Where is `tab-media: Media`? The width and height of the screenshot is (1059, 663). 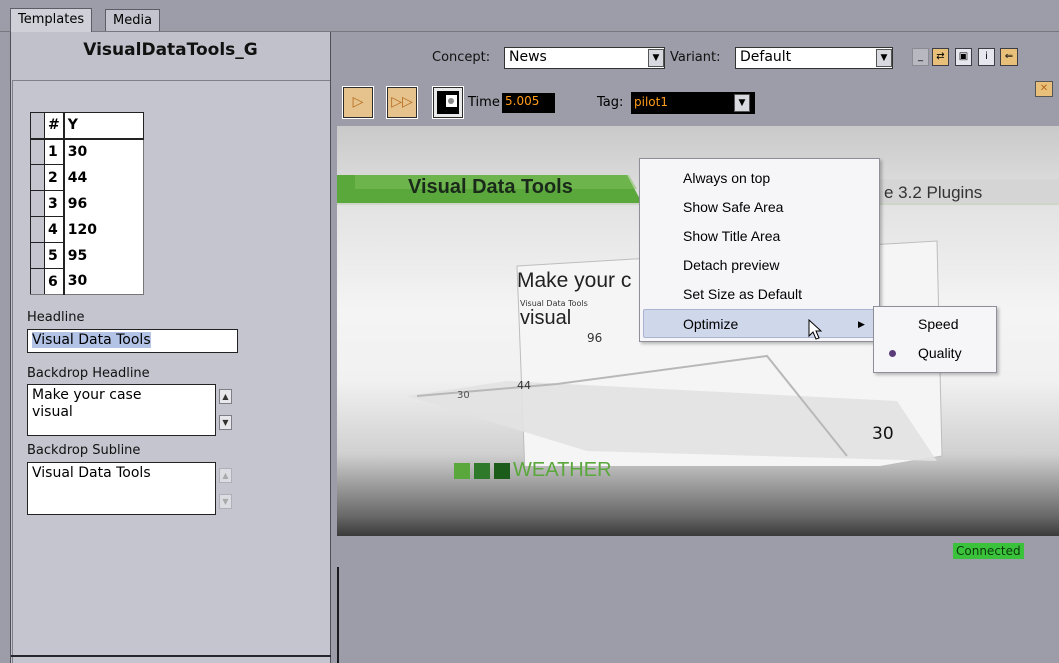
tab-media: Media is located at coordinates (133, 20).